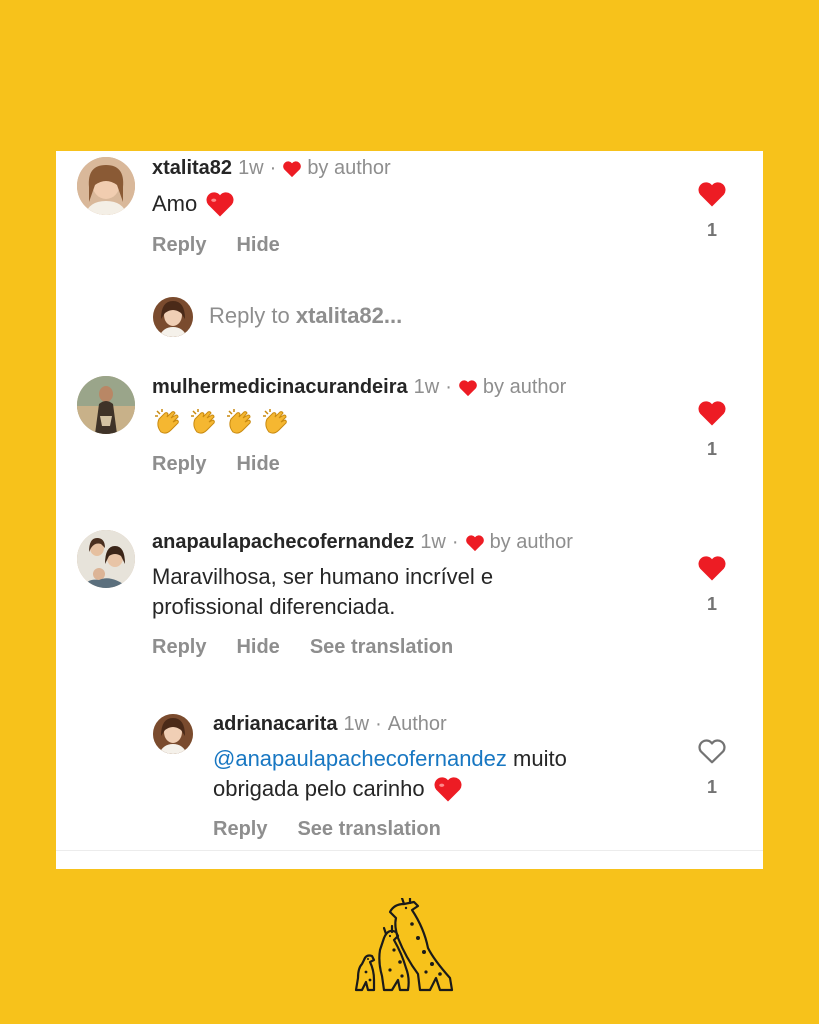  I want to click on comment-meta: mulhermedicinacurandeira 1w · by author, so click(359, 387).